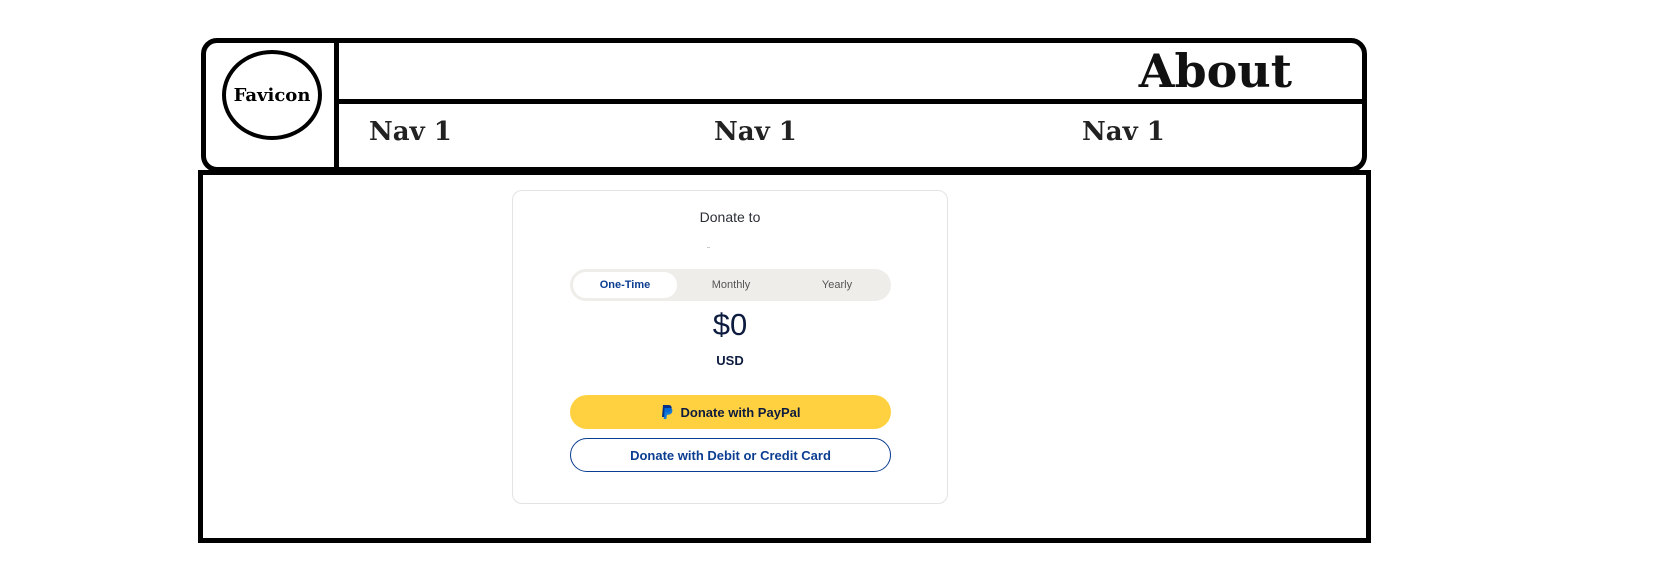  What do you see at coordinates (410, 132) in the screenshot?
I see `nav-item-1: Nav 1` at bounding box center [410, 132].